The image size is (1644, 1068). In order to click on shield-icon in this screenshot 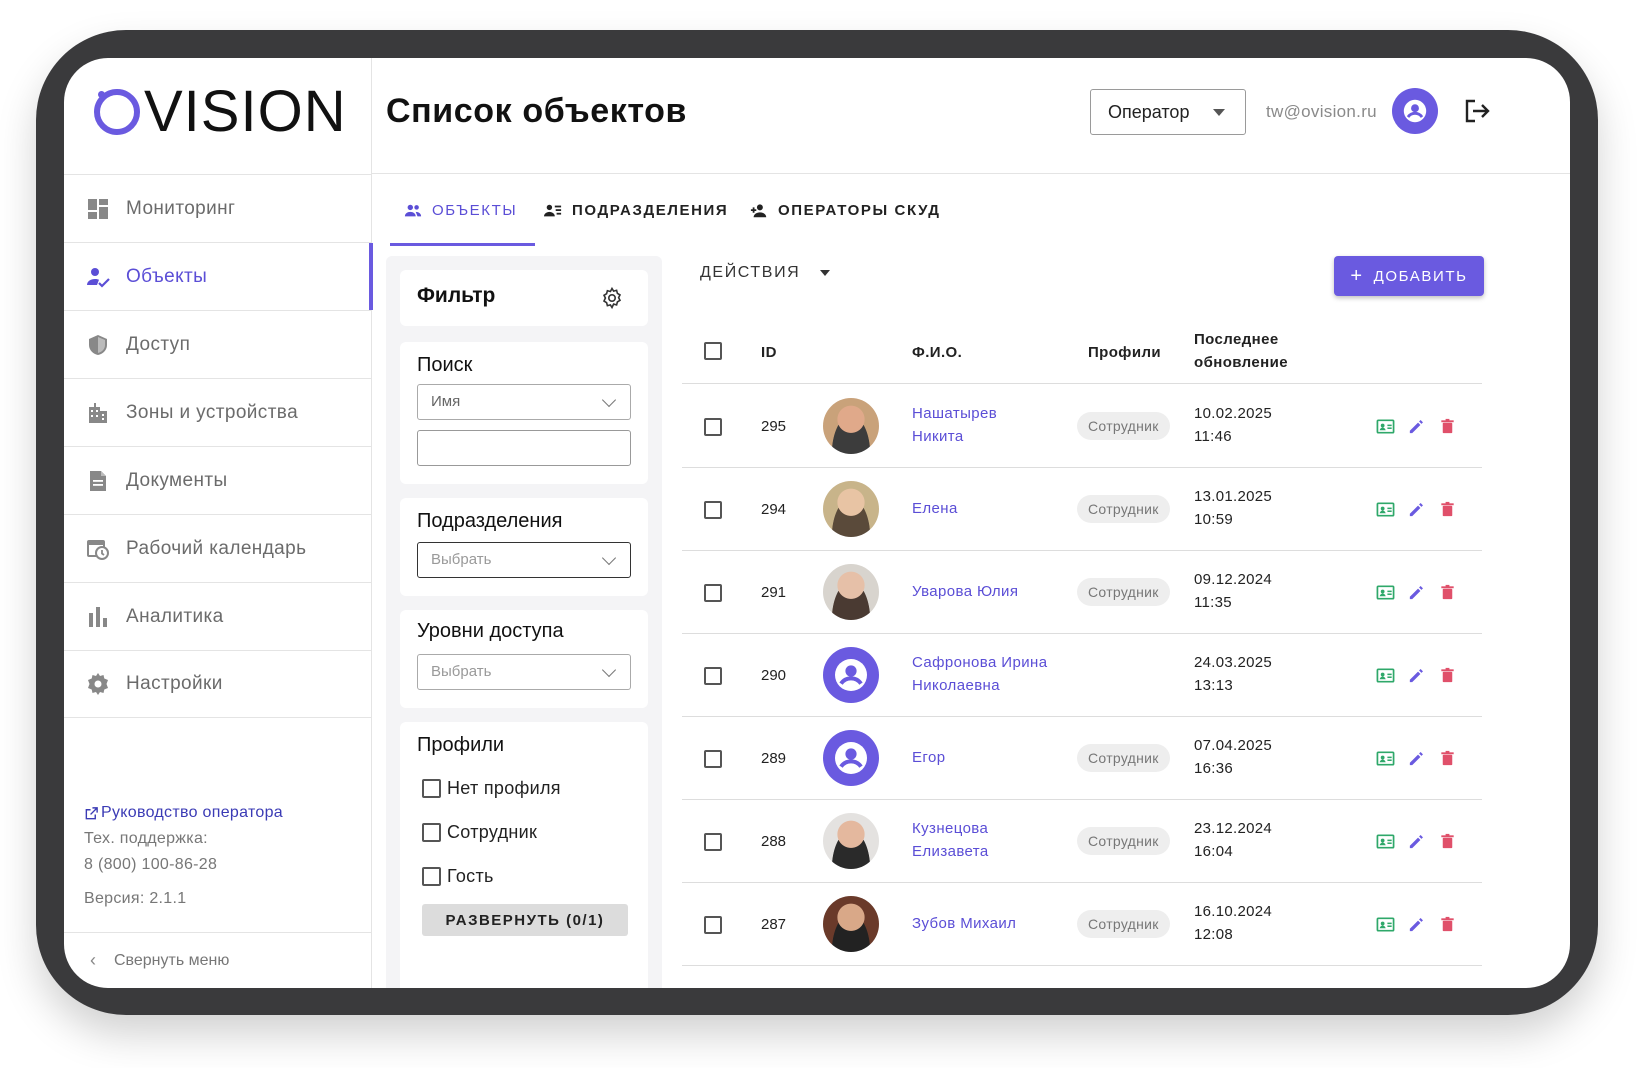, I will do `click(98, 345)`.